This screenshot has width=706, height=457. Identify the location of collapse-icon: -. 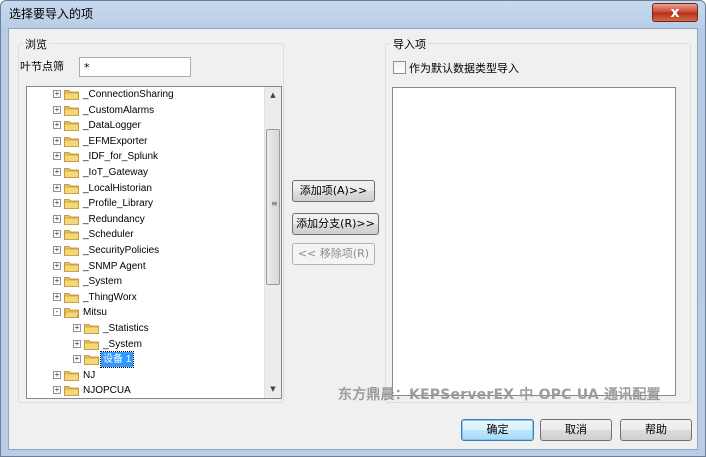
(57, 312).